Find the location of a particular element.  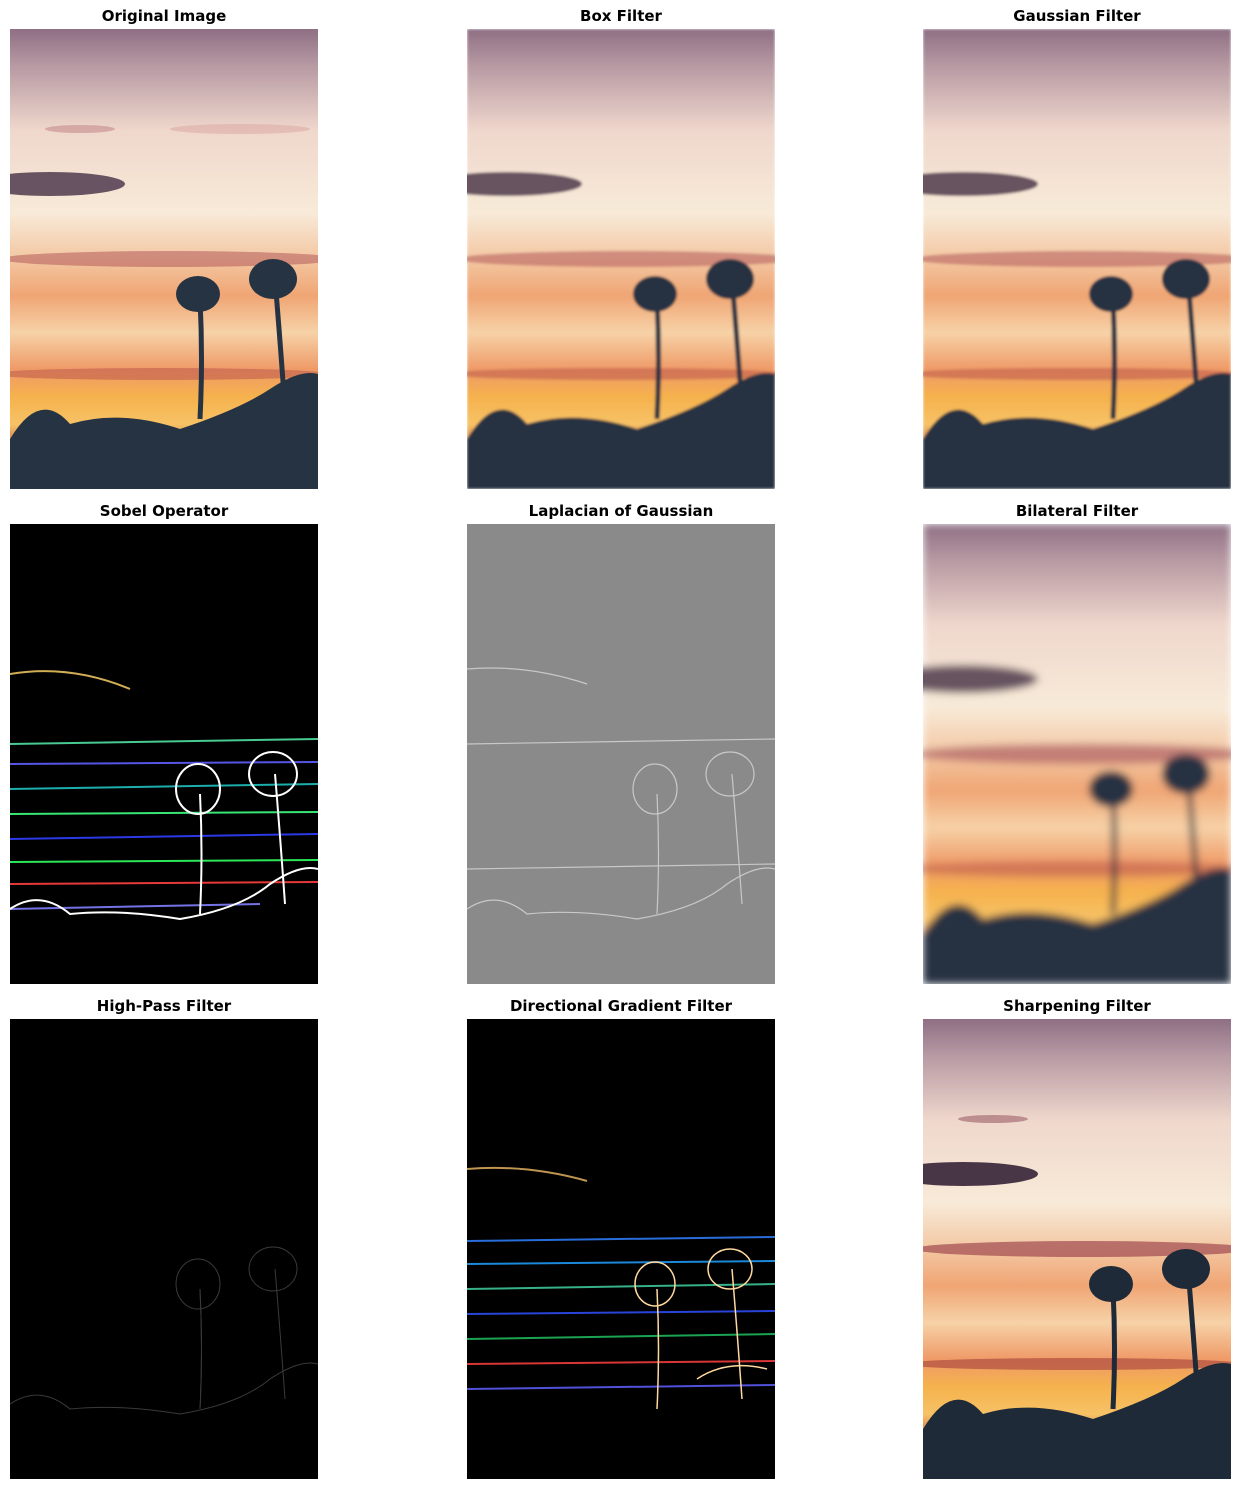

sharpening-image is located at coordinates (1077, 1249).